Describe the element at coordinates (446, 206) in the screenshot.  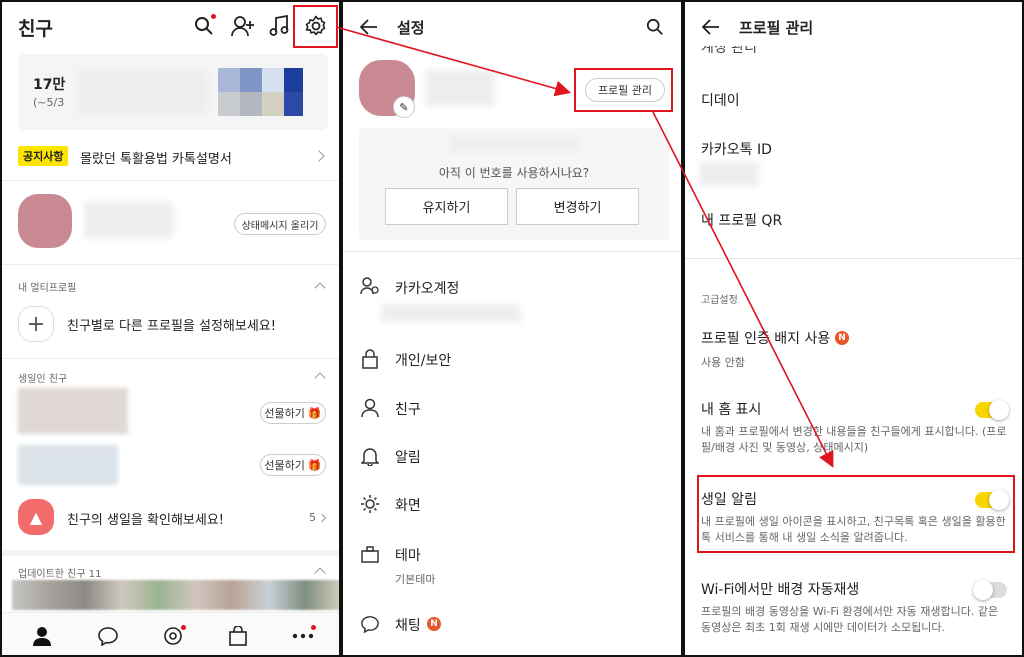
I see `keep-number-button: 유지하기` at that location.